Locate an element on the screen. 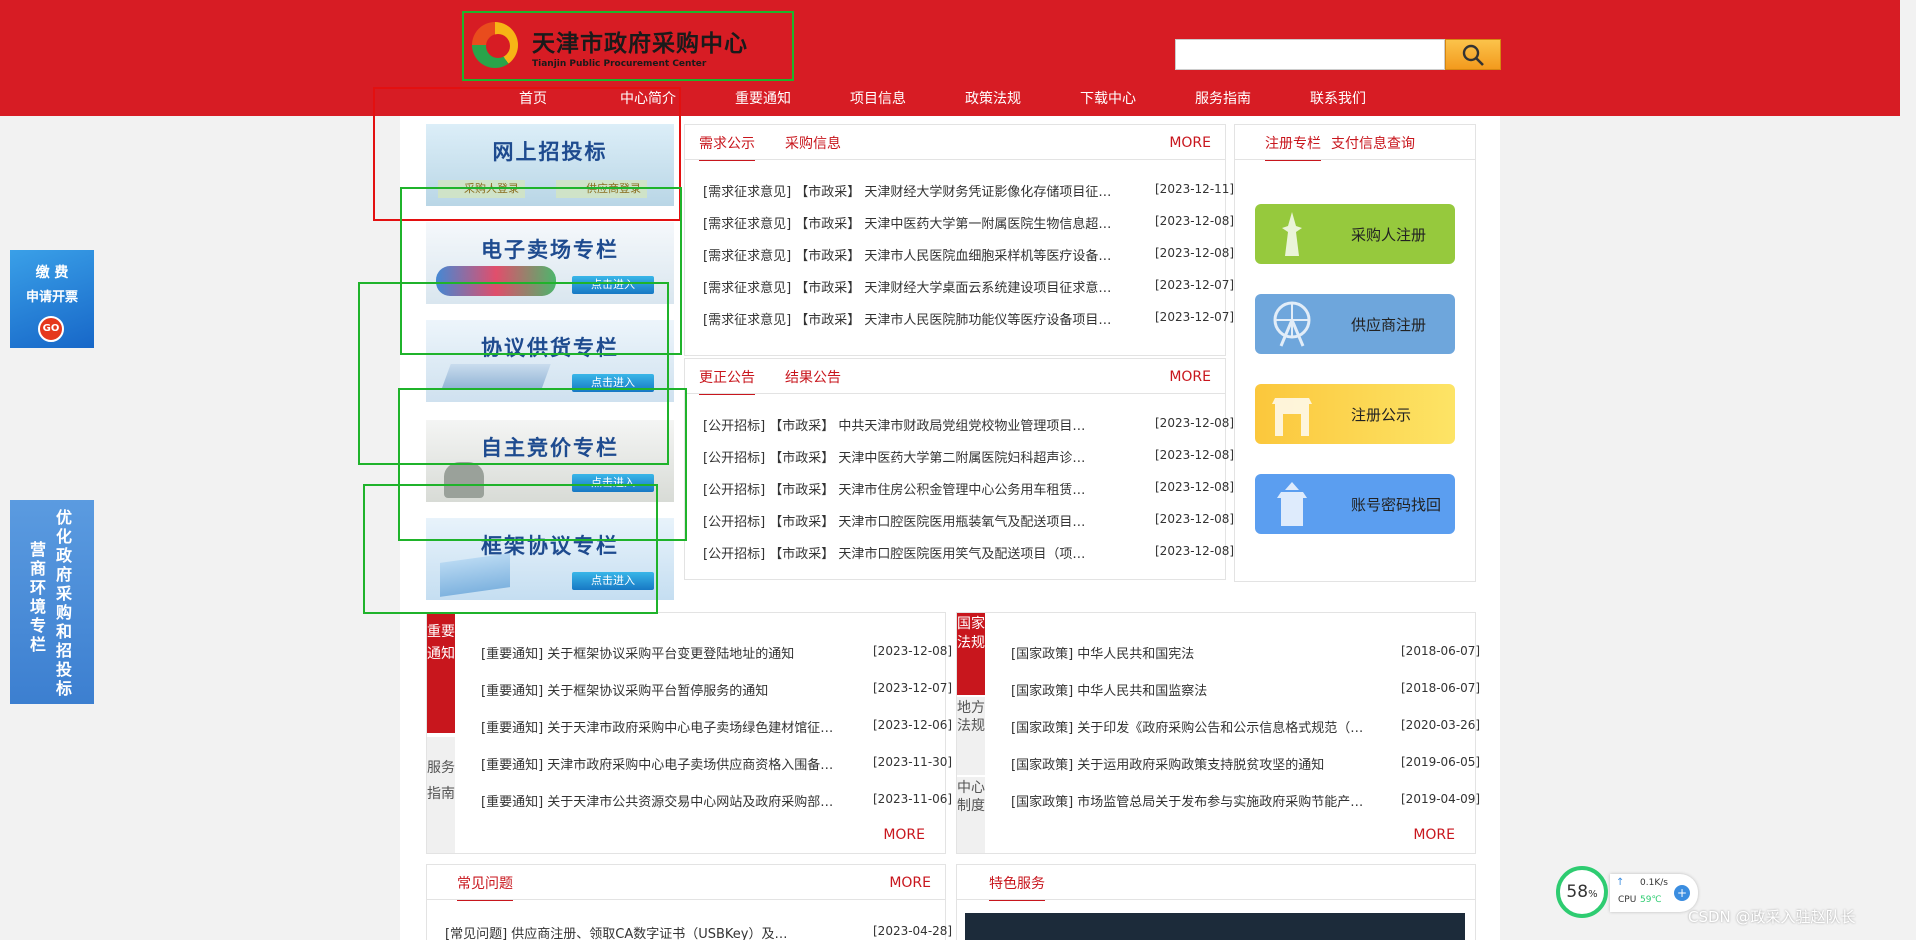  buyer-login-label: 采购人登录 is located at coordinates (491, 188).